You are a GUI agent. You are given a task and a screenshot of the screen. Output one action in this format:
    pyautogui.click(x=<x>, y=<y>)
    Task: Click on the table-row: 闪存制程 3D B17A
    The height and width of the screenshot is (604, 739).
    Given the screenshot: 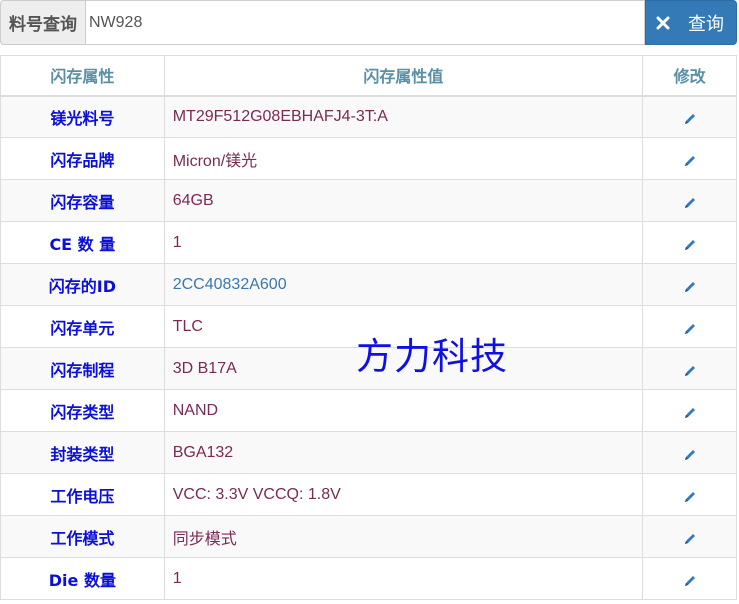 What is the action you would take?
    pyautogui.click(x=368, y=368)
    